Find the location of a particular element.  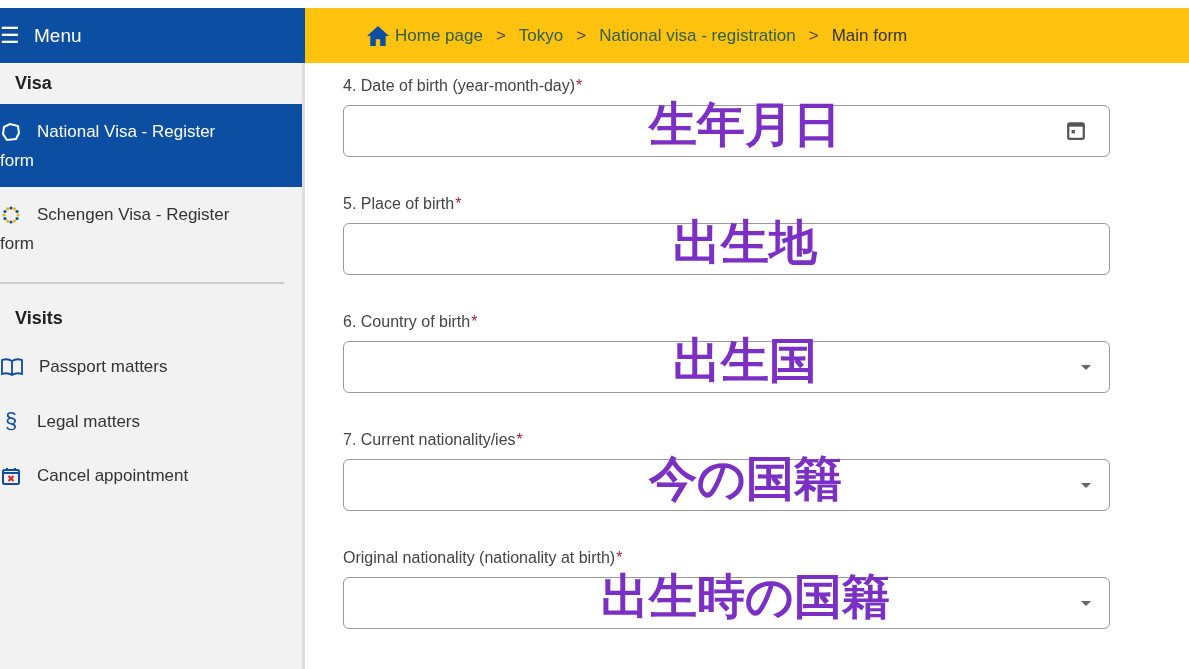

sidebar-item: Passport matters is located at coordinates (142, 366).